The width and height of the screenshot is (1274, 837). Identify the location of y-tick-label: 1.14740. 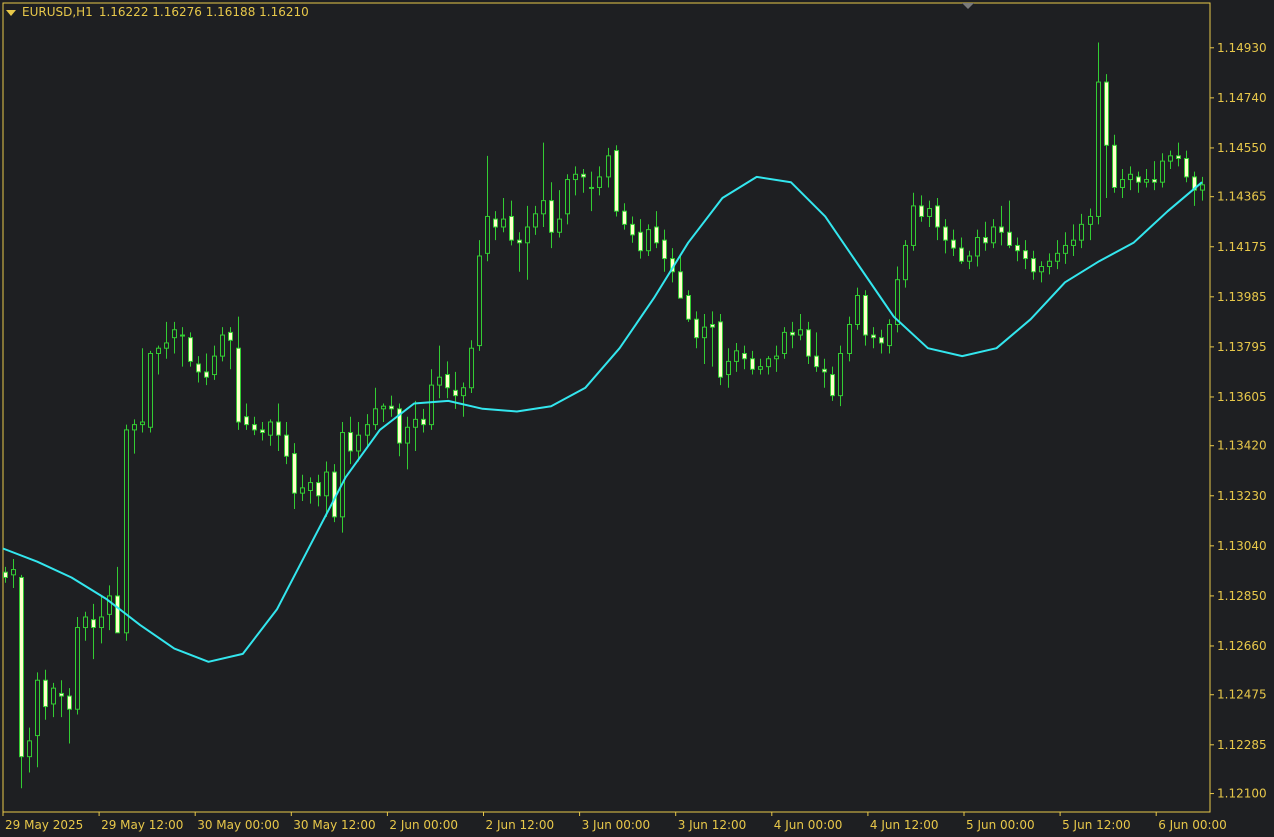
(1242, 98).